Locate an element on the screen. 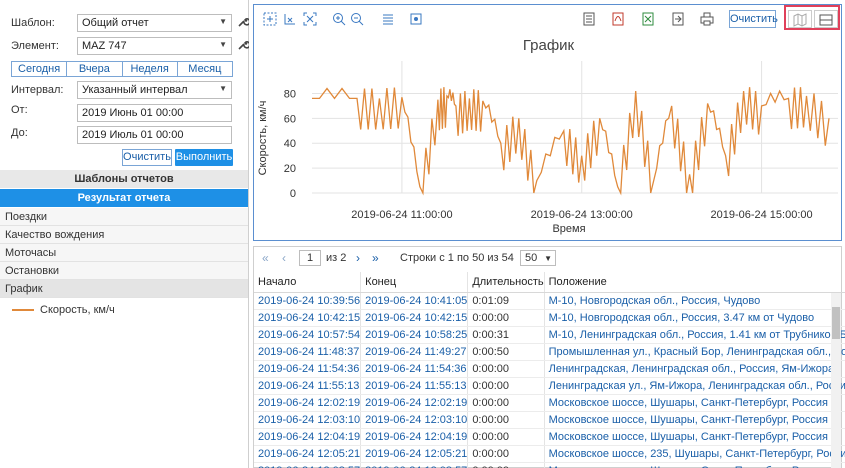 The width and height of the screenshot is (845, 468). section-templates: Шаблоны отчетов is located at coordinates (124, 179).